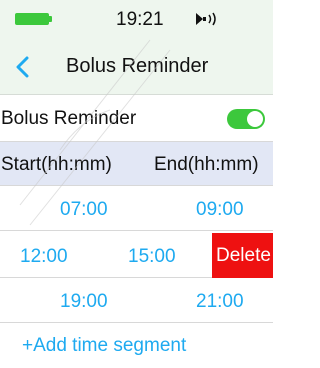  Describe the element at coordinates (56, 164) in the screenshot. I see `start-column-header: Start(hh:mm)` at that location.